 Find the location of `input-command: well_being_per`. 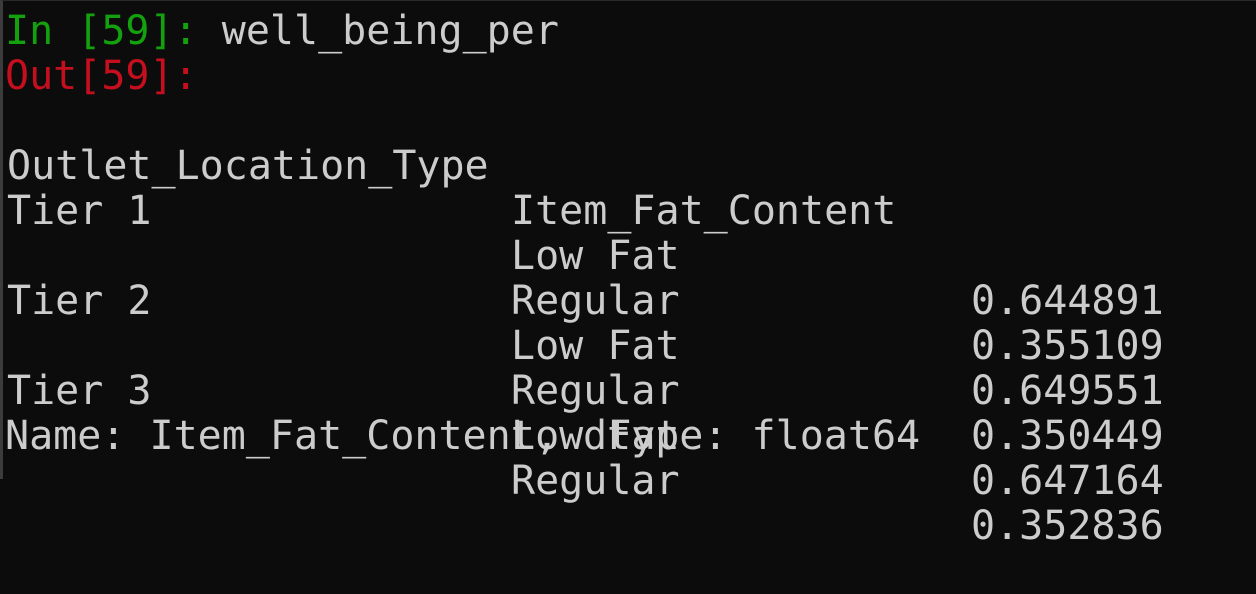

input-command: well_being_per is located at coordinates (390, 31).